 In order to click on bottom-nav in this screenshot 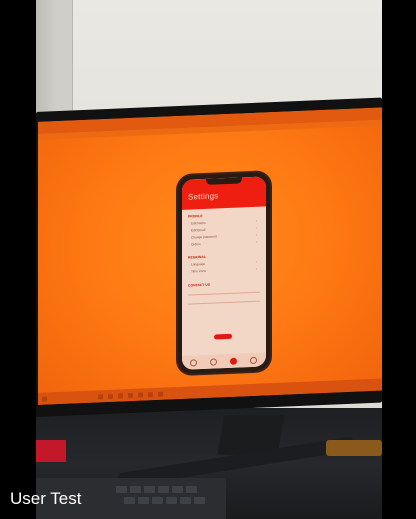, I will do `click(224, 361)`.